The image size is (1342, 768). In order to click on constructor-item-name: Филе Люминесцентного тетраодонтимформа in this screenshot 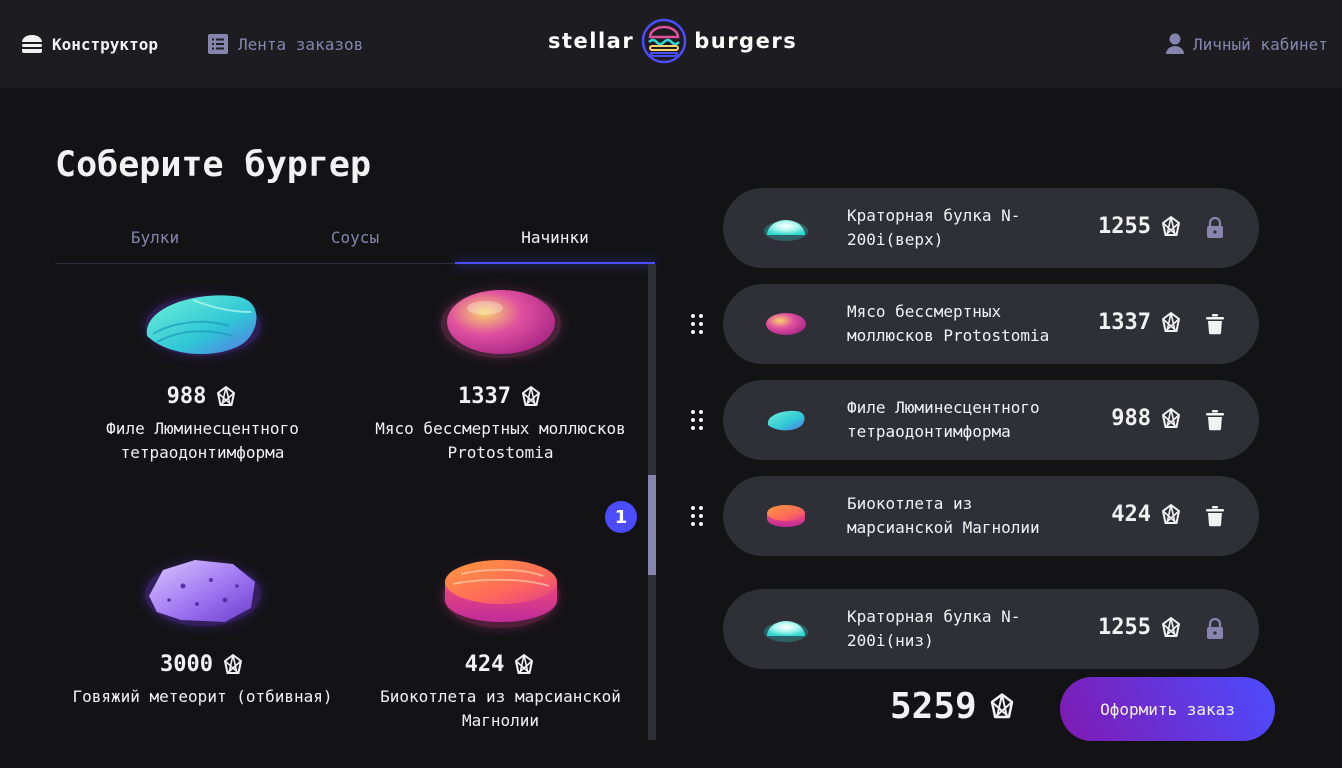, I will do `click(943, 419)`.